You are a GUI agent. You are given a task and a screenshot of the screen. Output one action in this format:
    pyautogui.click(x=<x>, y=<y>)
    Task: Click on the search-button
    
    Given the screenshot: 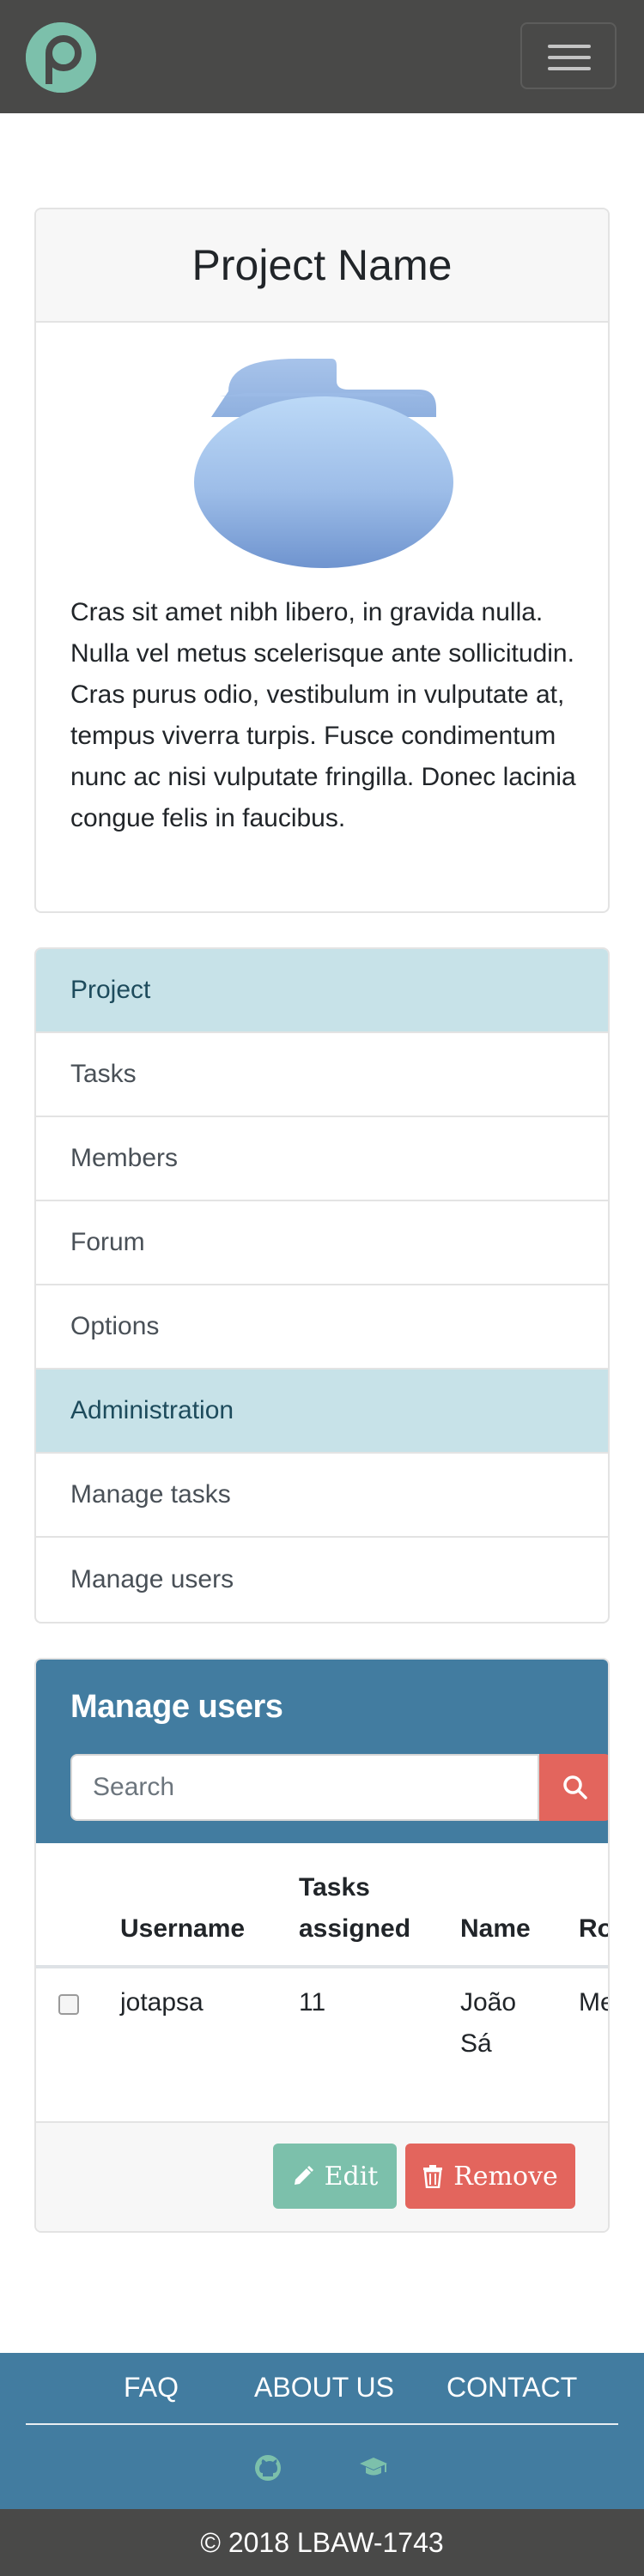 What is the action you would take?
    pyautogui.click(x=574, y=1788)
    